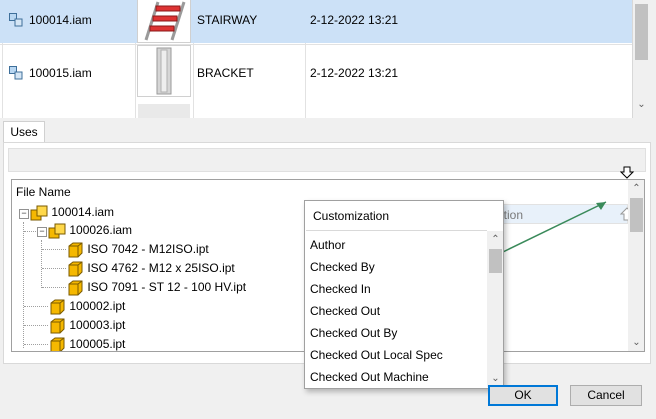 The width and height of the screenshot is (656, 419). Describe the element at coordinates (327, 245) in the screenshot. I see `field-author: Author` at that location.